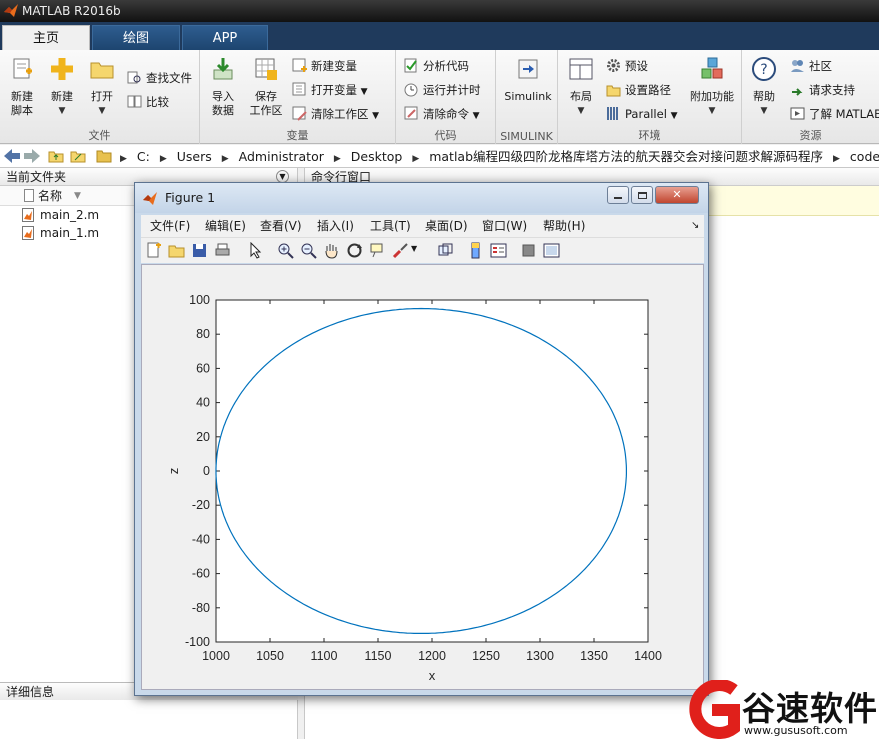 Image resolution: width=879 pixels, height=739 pixels. Describe the element at coordinates (439, 11) in the screenshot. I see `app-title-bar: MATLAB R2016b` at that location.